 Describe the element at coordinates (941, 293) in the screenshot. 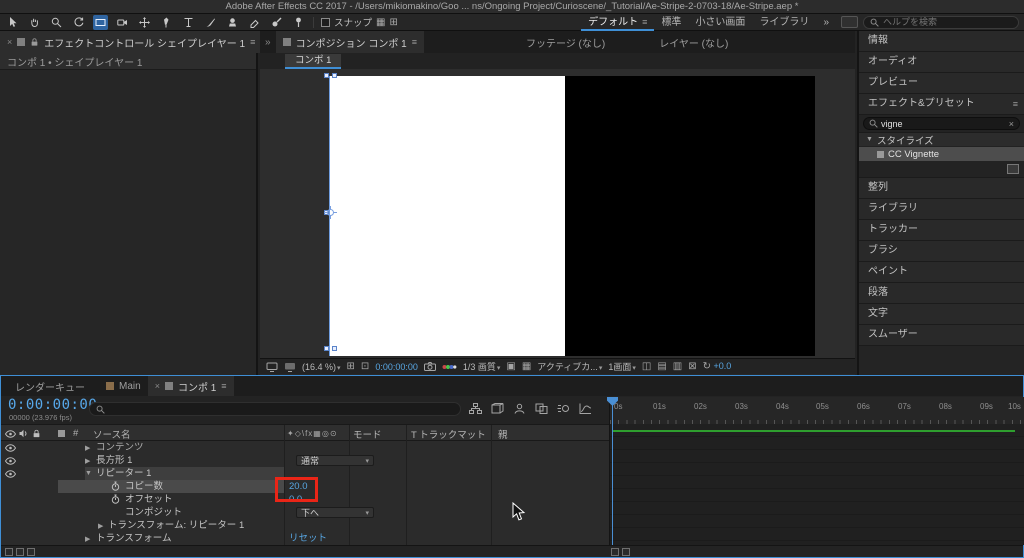

I see `panel-paragraph: 段落` at that location.